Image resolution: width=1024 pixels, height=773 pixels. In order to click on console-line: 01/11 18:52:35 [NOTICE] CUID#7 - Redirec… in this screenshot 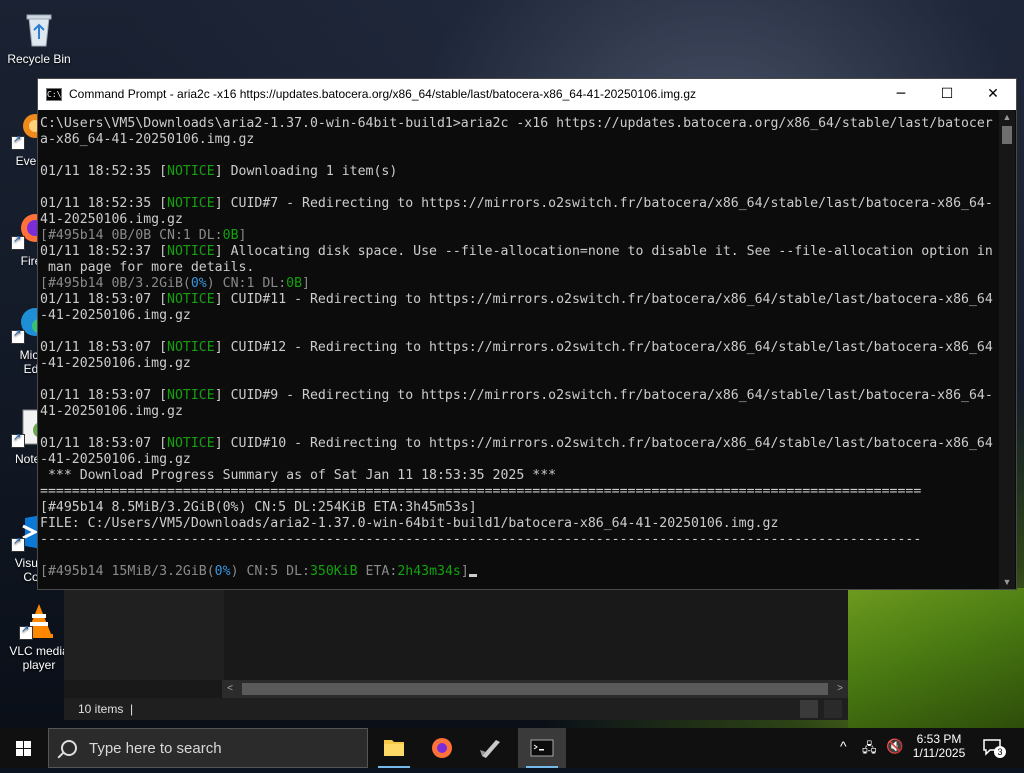, I will do `click(516, 203)`.